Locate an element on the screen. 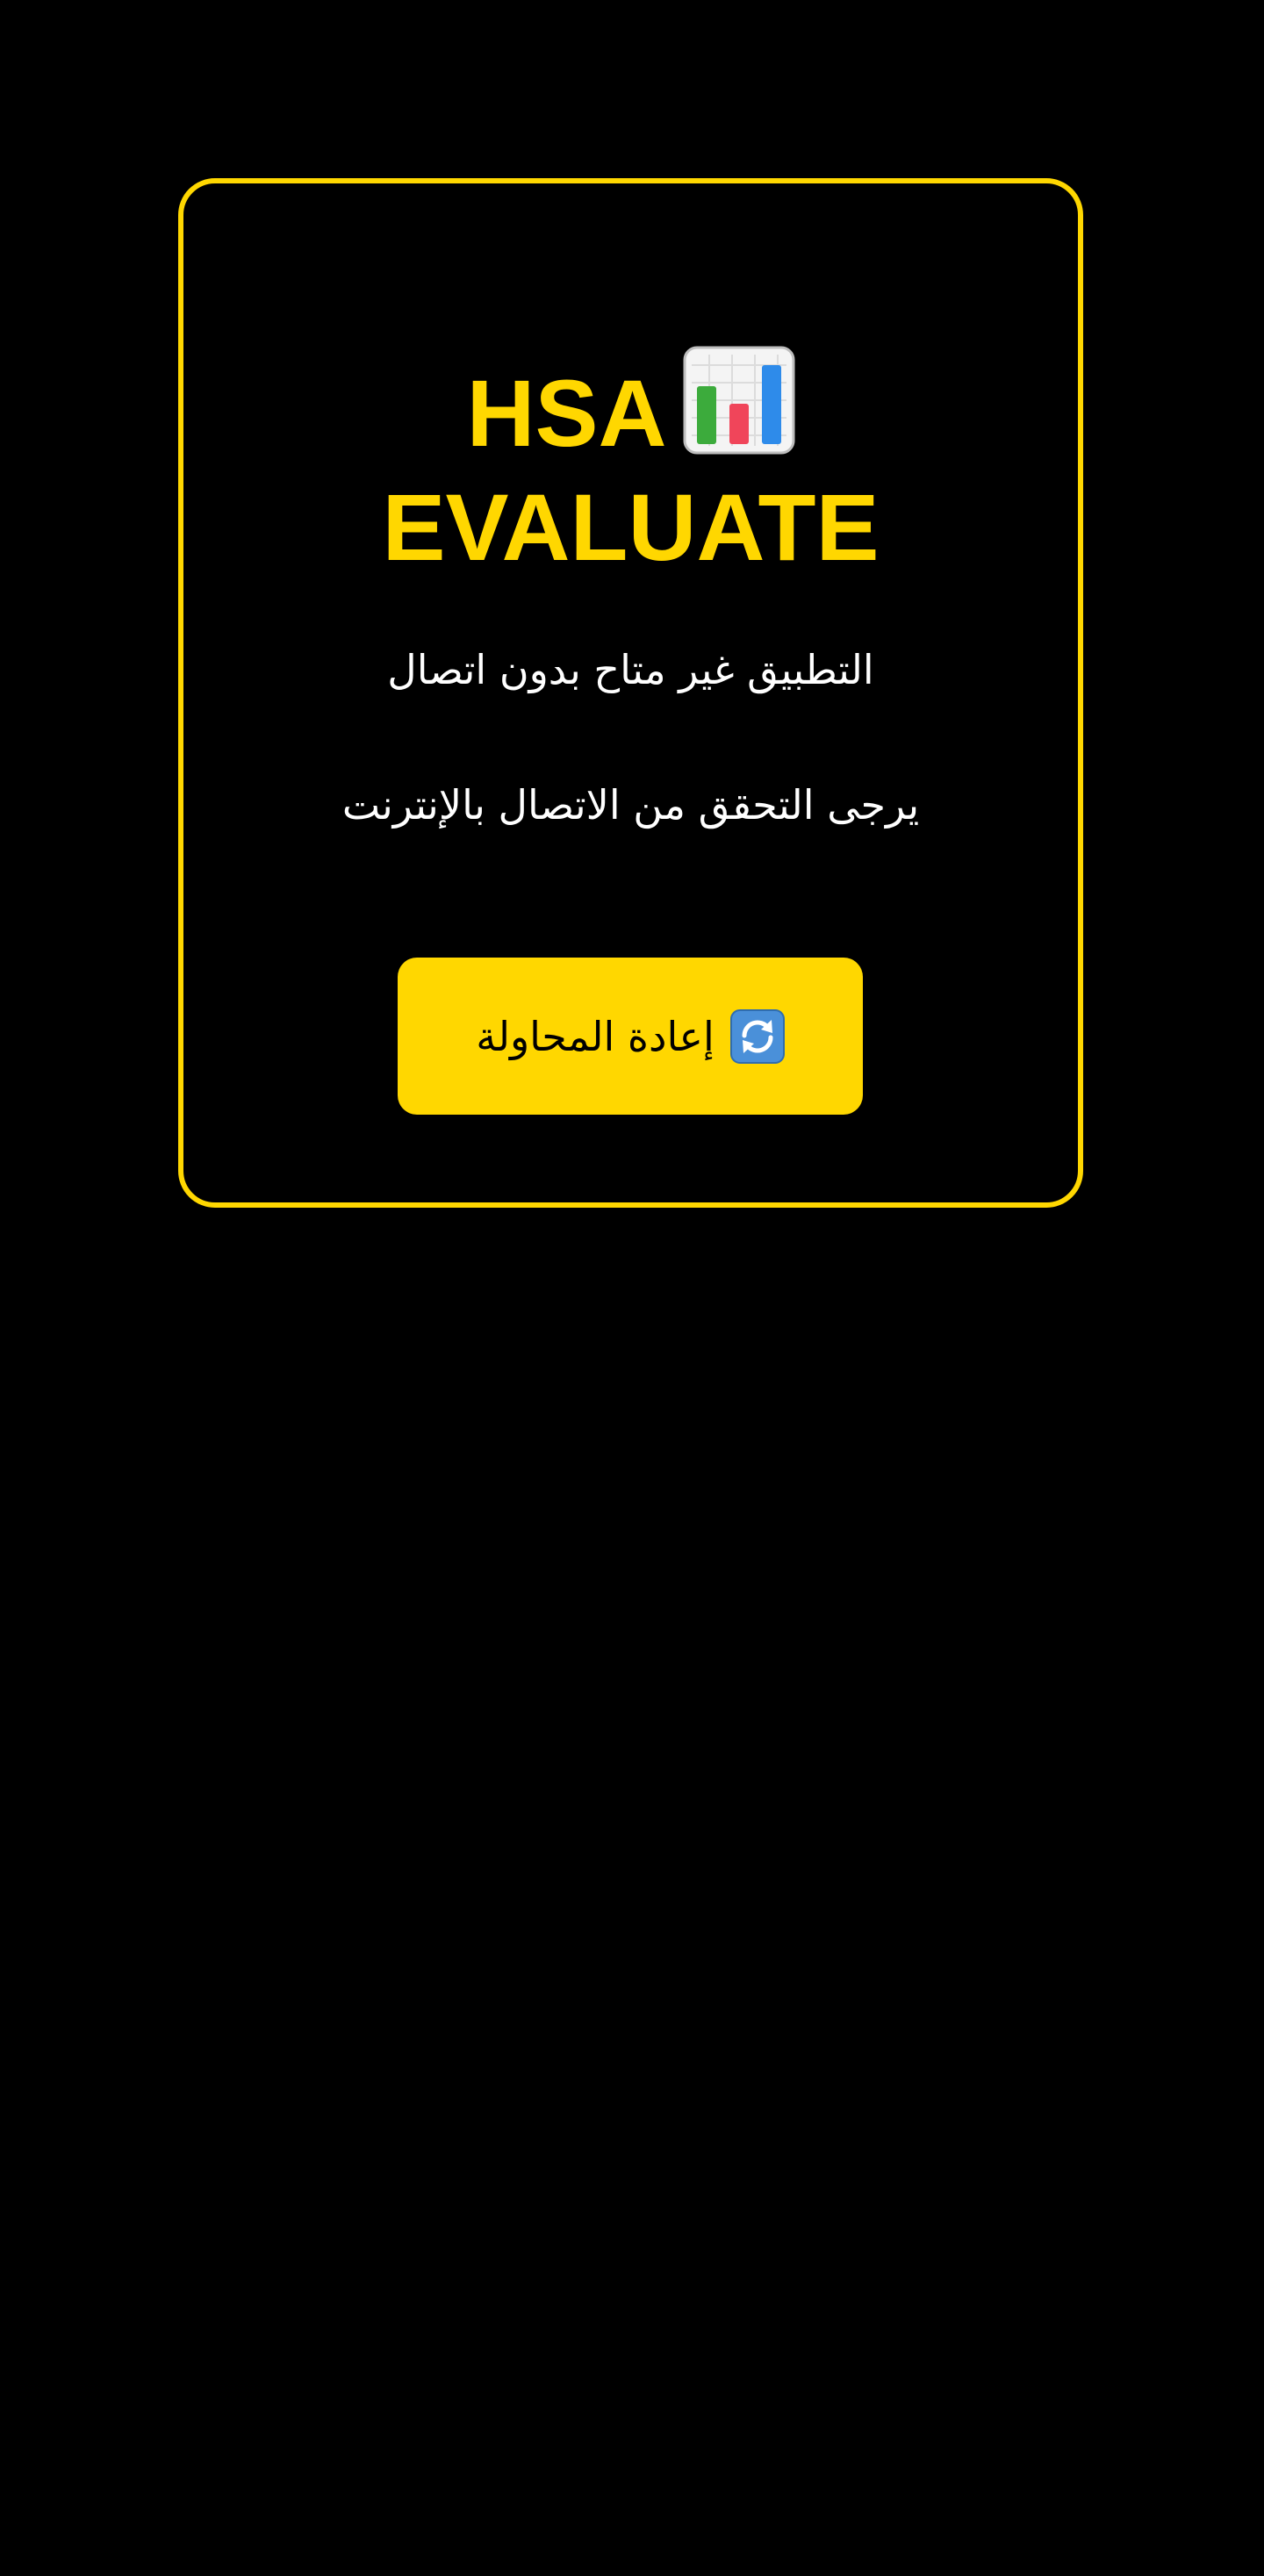 This screenshot has width=1264, height=2576. app-title-line1: HSA is located at coordinates (630, 408).